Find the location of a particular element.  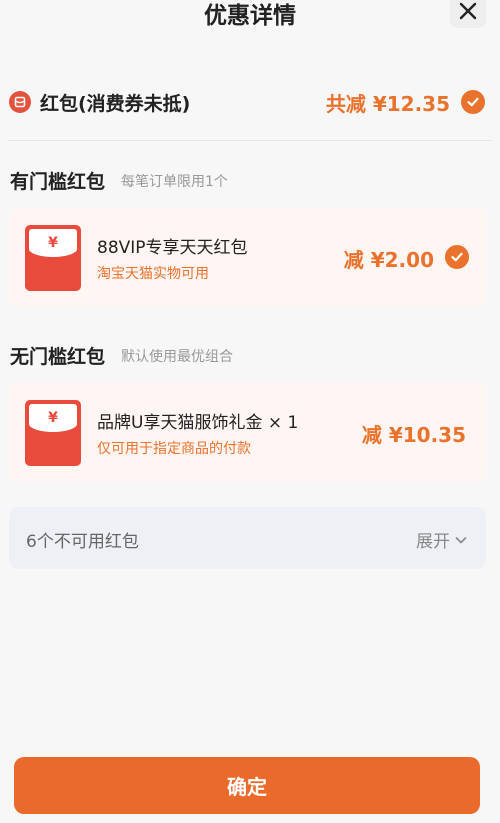

header: 优惠详情 is located at coordinates (250, 18).